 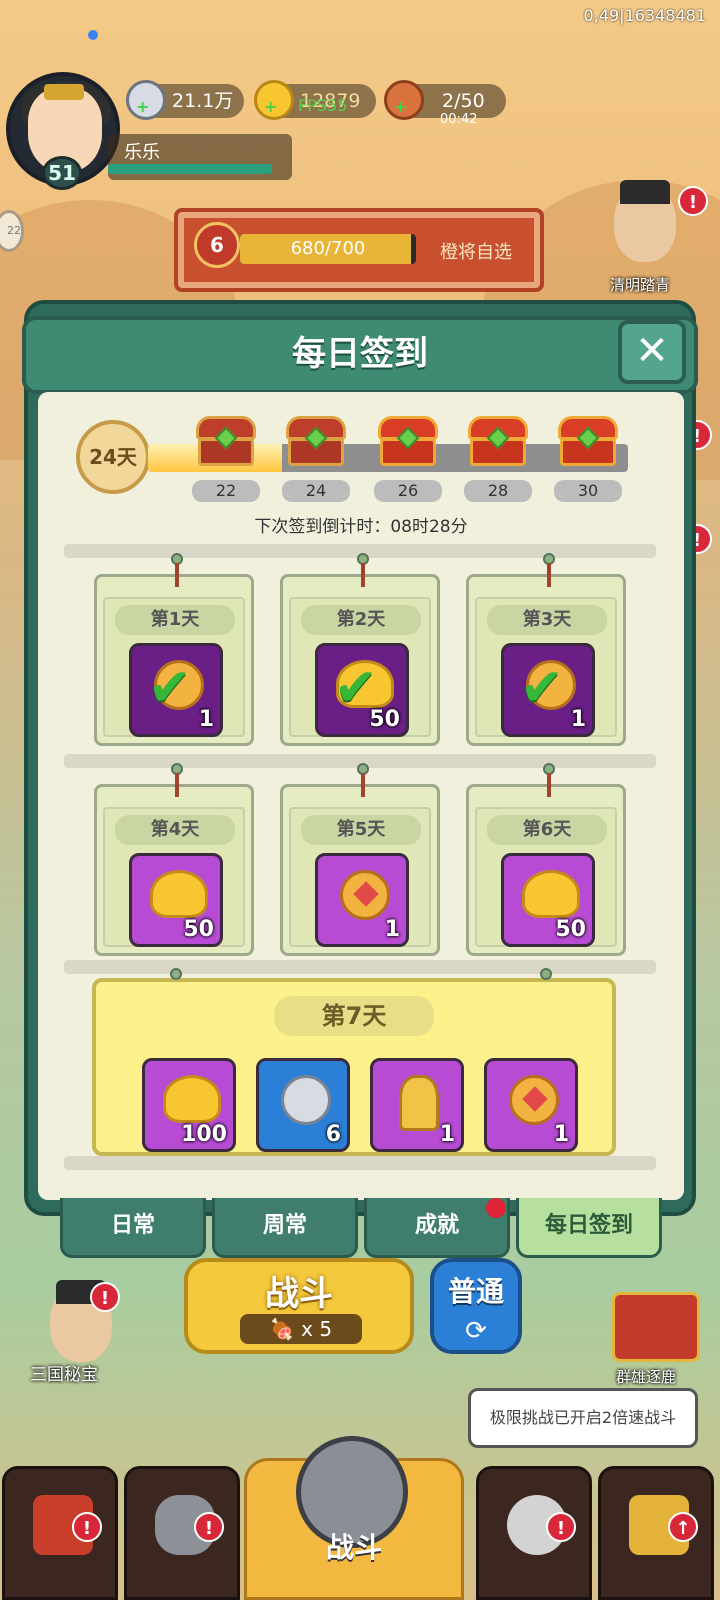 I want to click on debug-readout: 0,49|16348481, so click(x=644, y=15).